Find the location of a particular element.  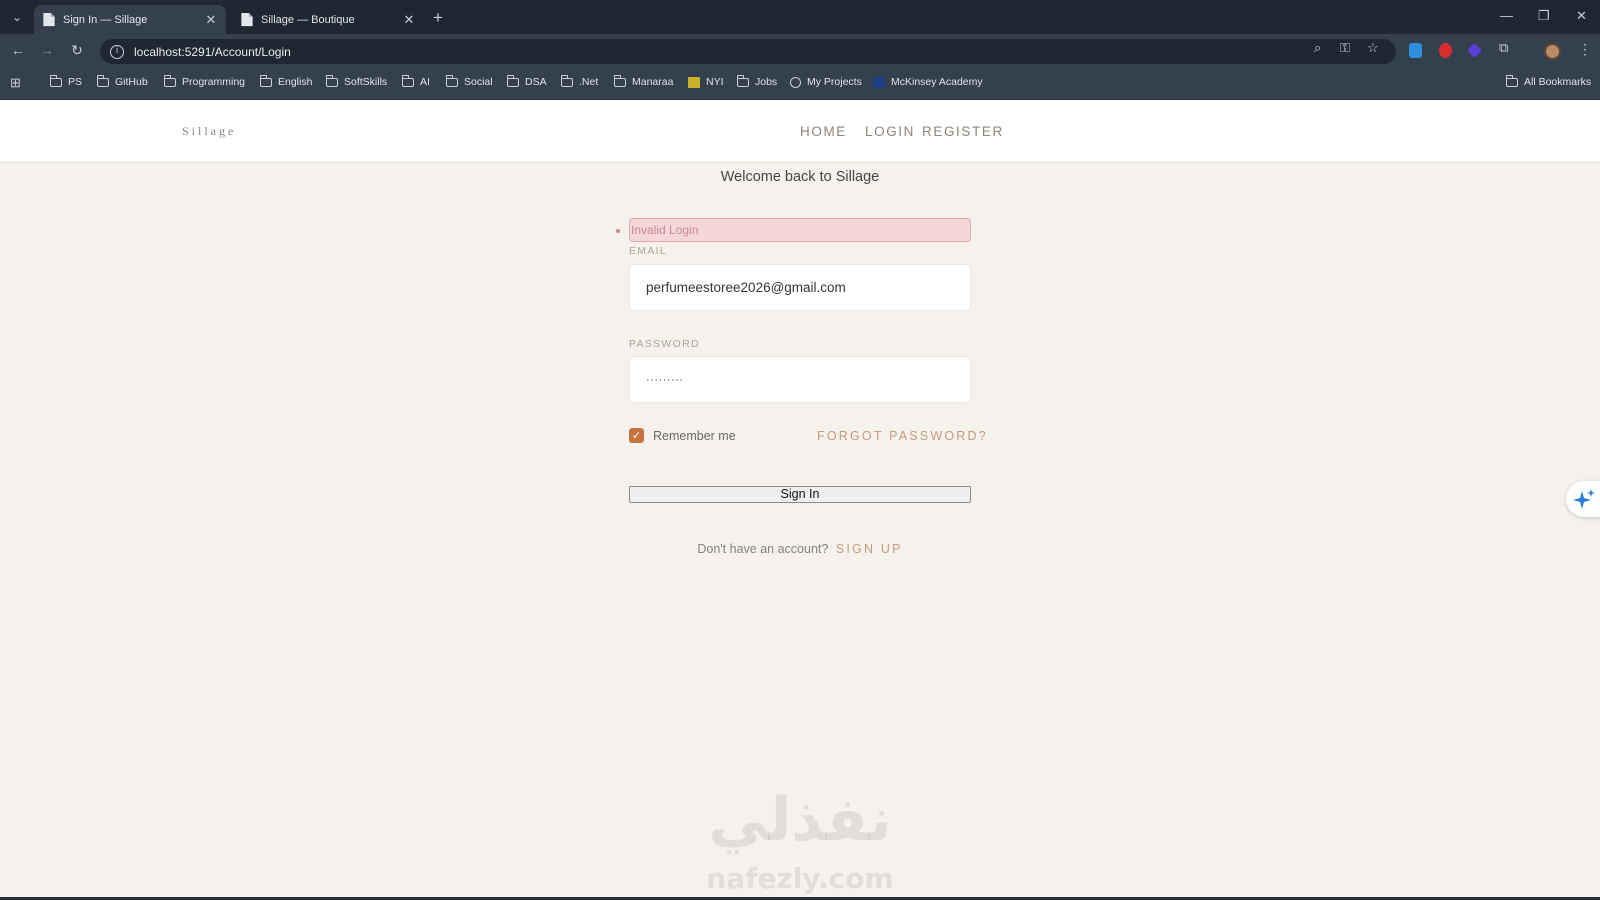

watermark-arabic: نفذلي is located at coordinates (800, 820).